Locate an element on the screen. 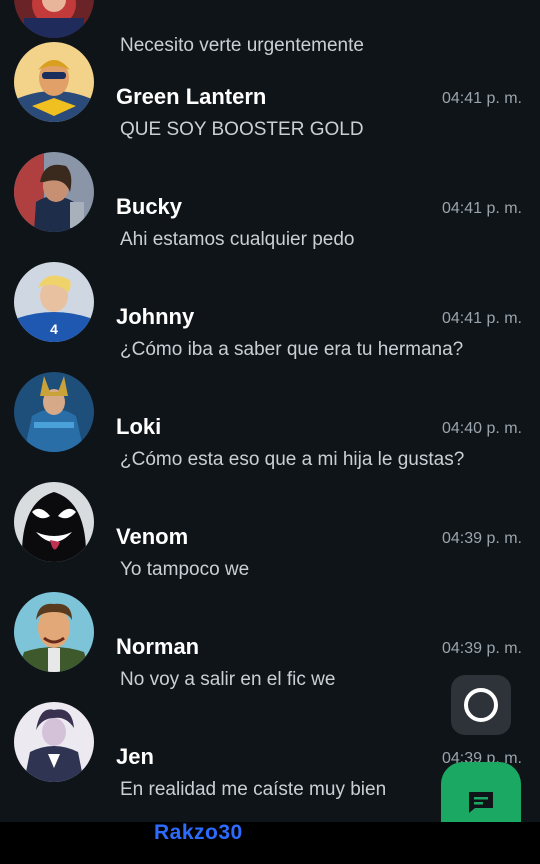  bottom-bar is located at coordinates (270, 843).